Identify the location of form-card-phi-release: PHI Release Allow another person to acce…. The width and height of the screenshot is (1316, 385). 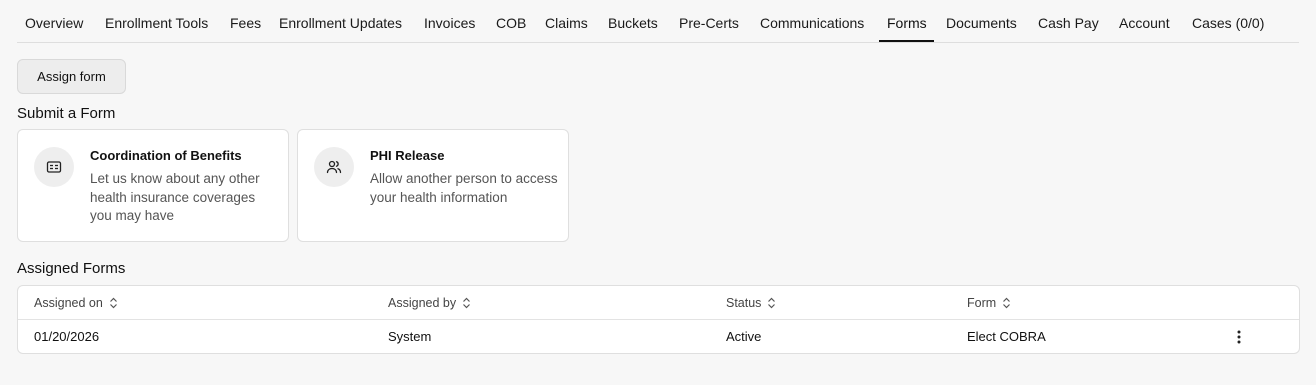
(433, 185).